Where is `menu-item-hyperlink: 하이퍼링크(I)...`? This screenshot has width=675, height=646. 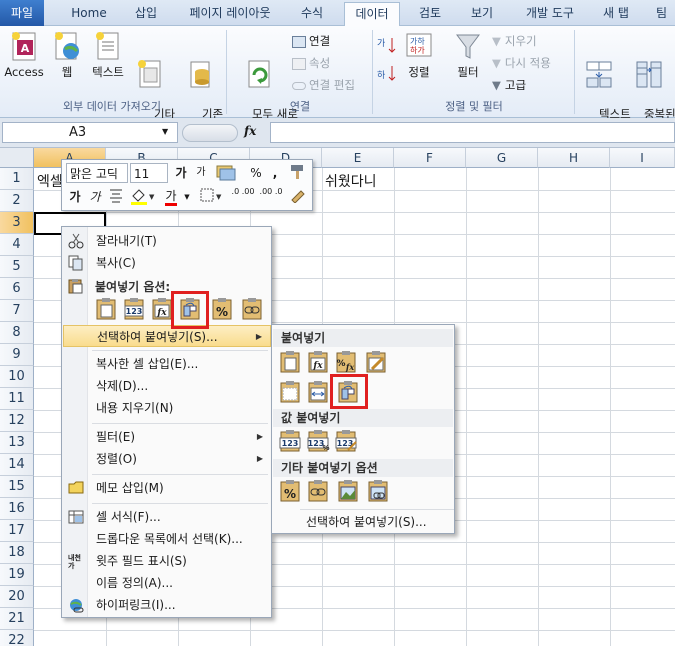
menu-item-hyperlink: 하이퍼링크(I)... is located at coordinates (167, 605).